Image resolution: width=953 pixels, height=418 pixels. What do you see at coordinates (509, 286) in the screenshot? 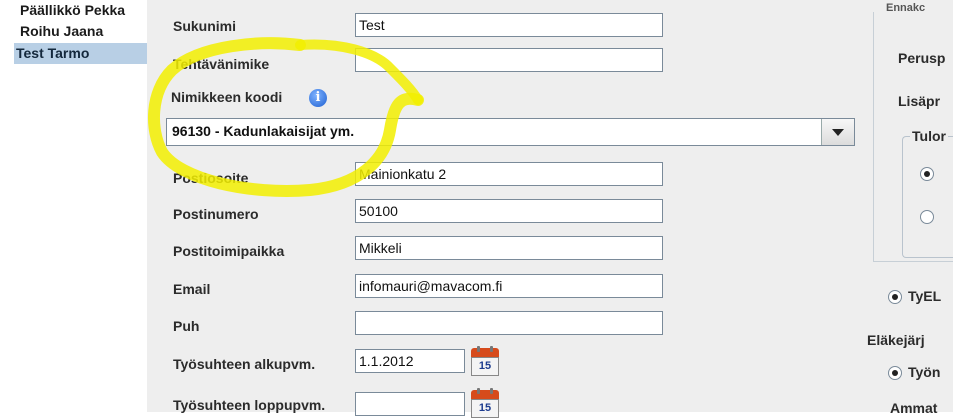
I see `email-field: infomauri@mavacom.fi` at bounding box center [509, 286].